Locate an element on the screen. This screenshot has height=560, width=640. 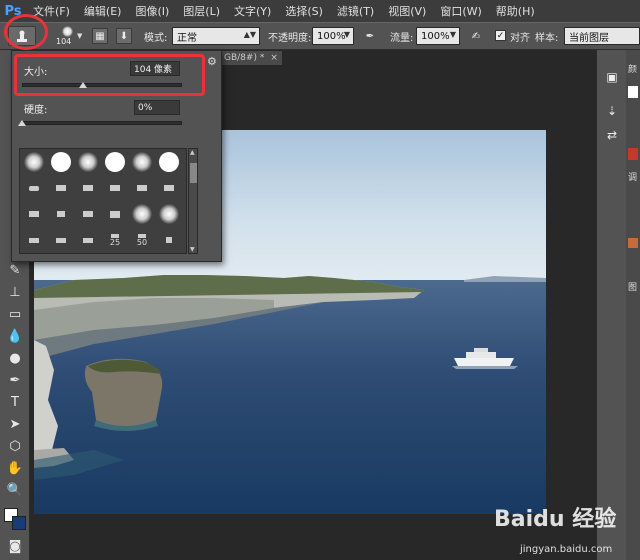
brush-tip-icon is located at coordinates (67, 31).